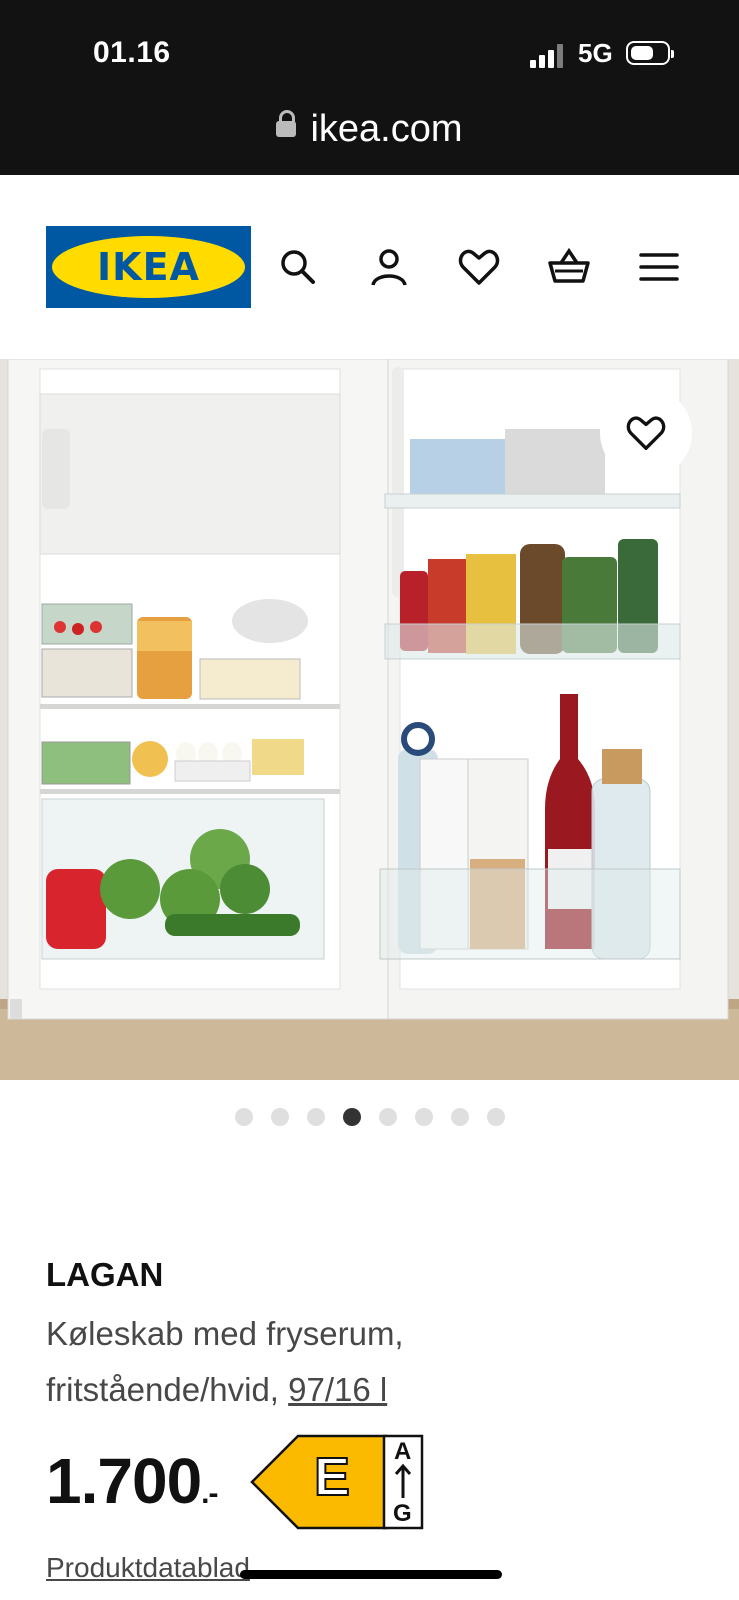 The height and width of the screenshot is (1600, 739). I want to click on status-time: 01.16, so click(132, 52).